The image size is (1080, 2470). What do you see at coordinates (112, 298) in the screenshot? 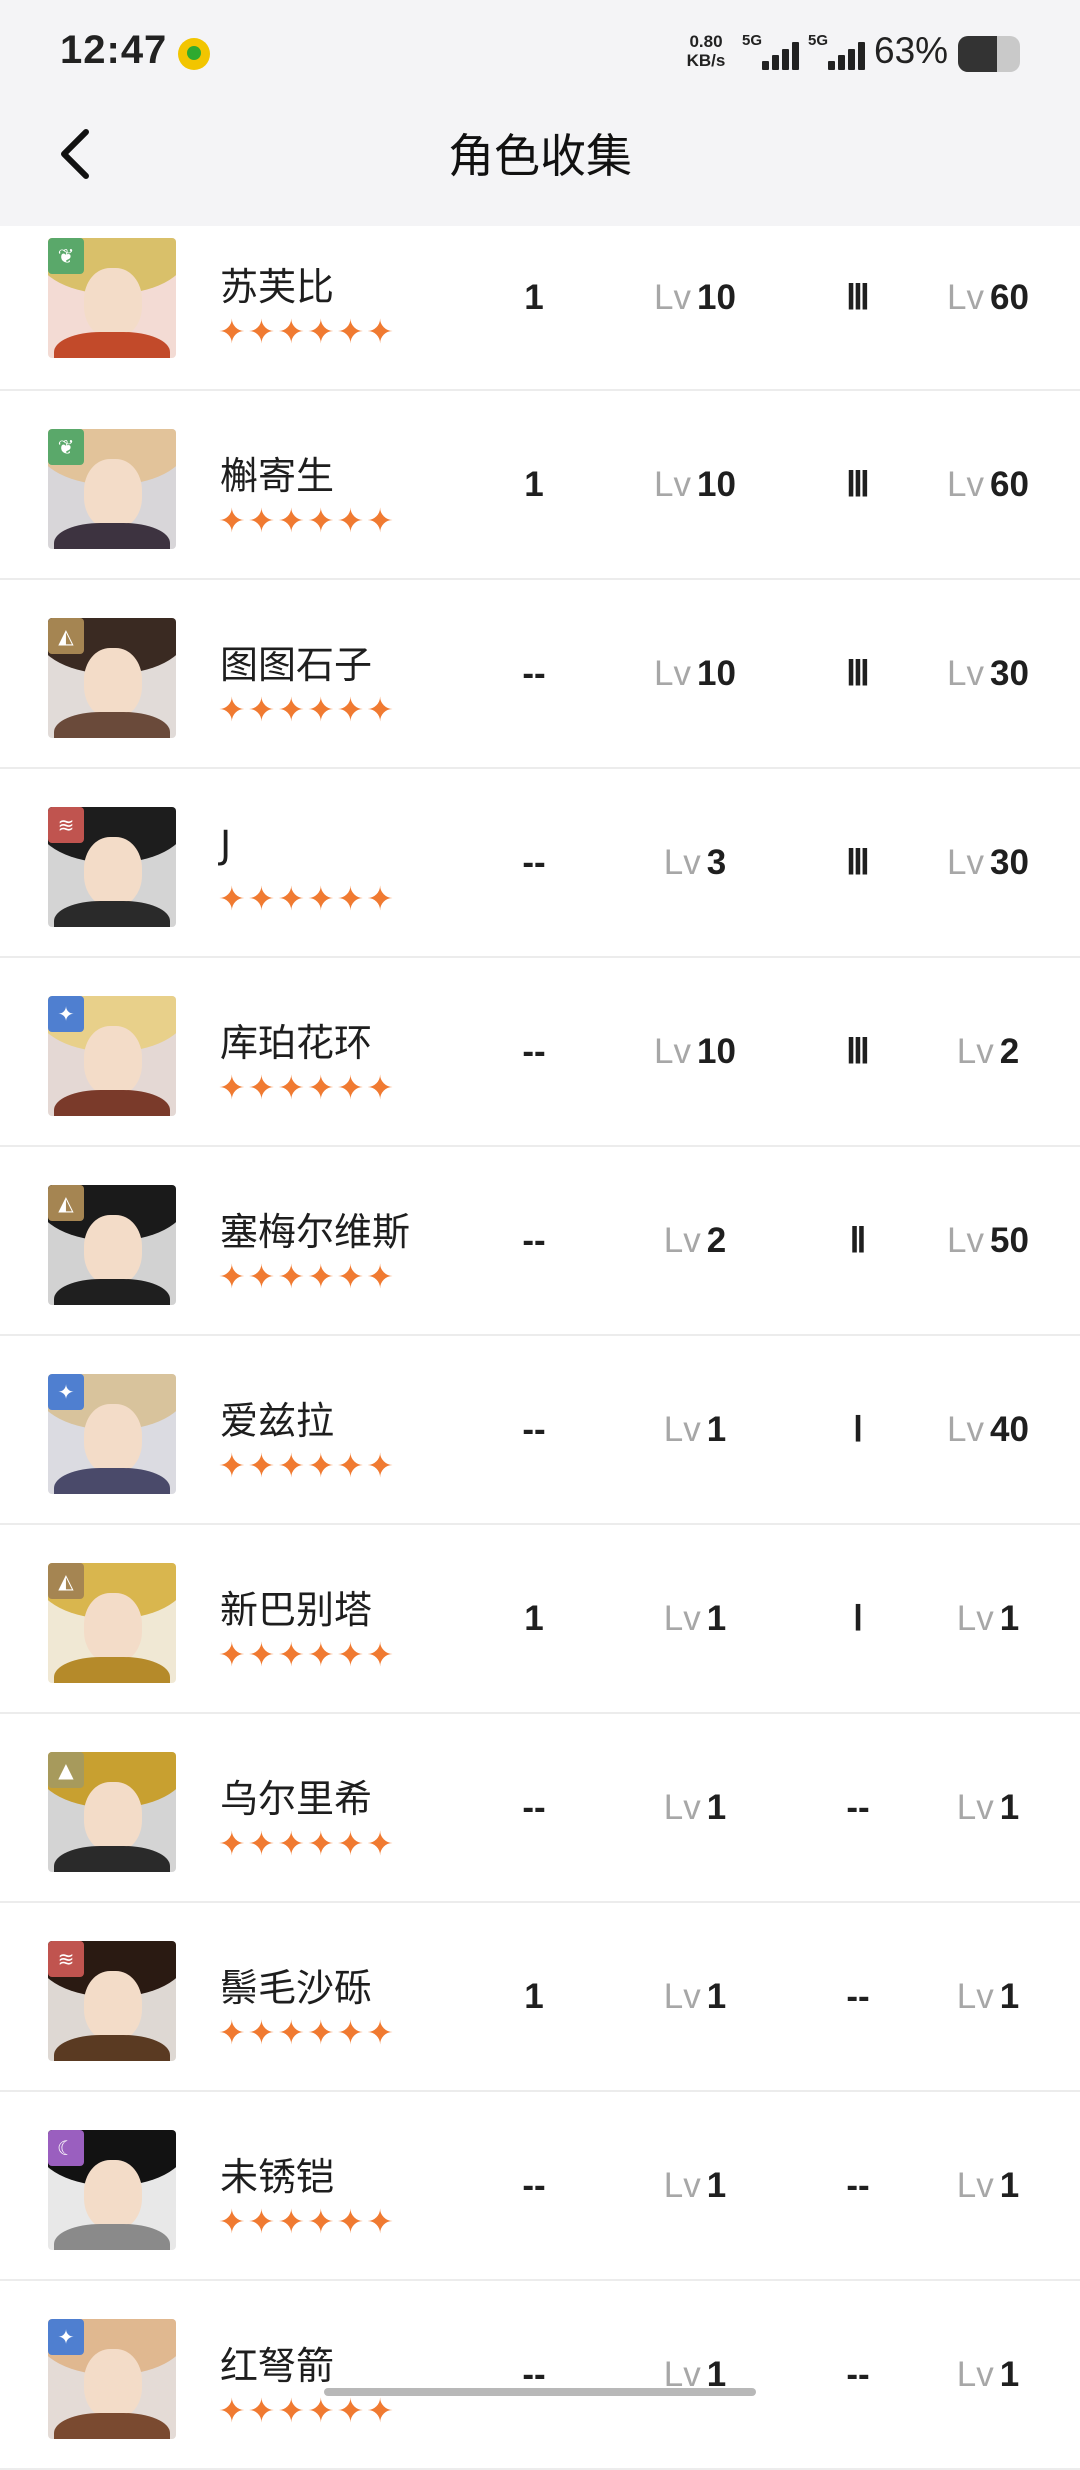
I see `character-avatar: ❦` at bounding box center [112, 298].